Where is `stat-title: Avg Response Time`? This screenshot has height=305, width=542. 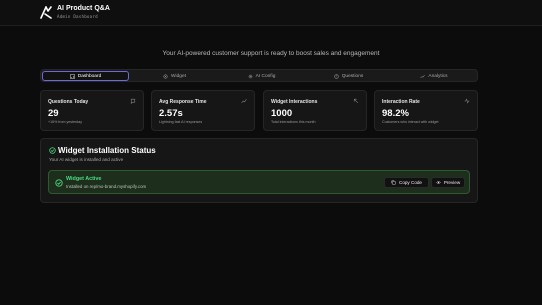
stat-title: Avg Response Time is located at coordinates (183, 102).